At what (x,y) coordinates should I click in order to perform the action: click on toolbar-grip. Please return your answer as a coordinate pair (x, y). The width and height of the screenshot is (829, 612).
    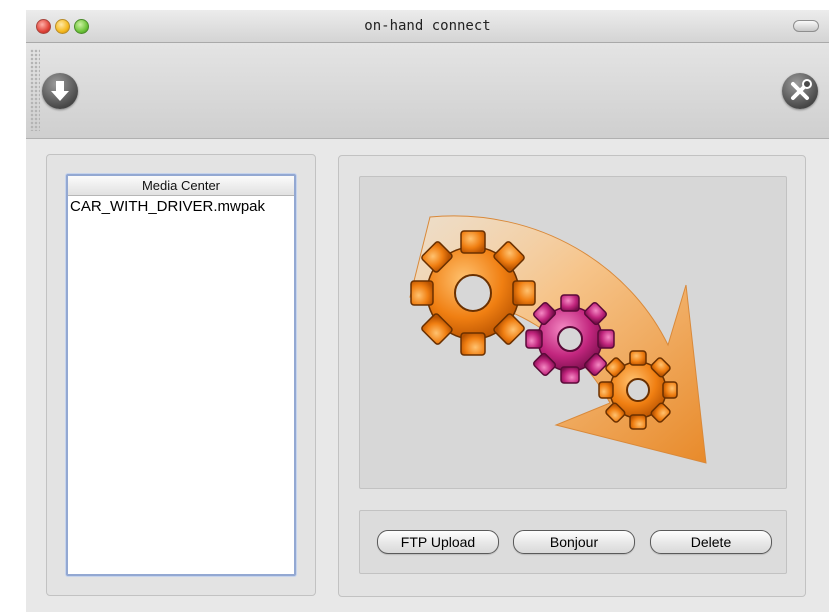
    Looking at the image, I should click on (35, 90).